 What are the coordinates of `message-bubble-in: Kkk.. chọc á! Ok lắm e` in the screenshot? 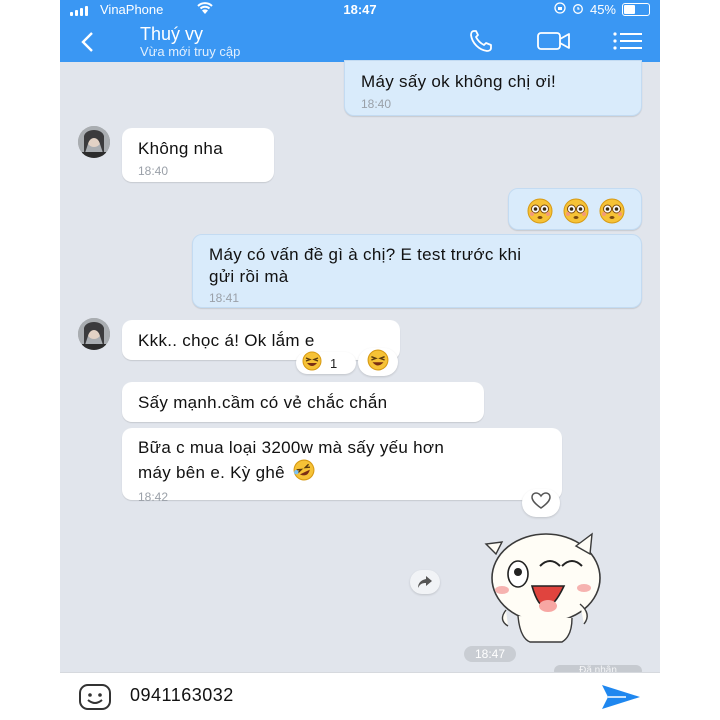 It's located at (261, 340).